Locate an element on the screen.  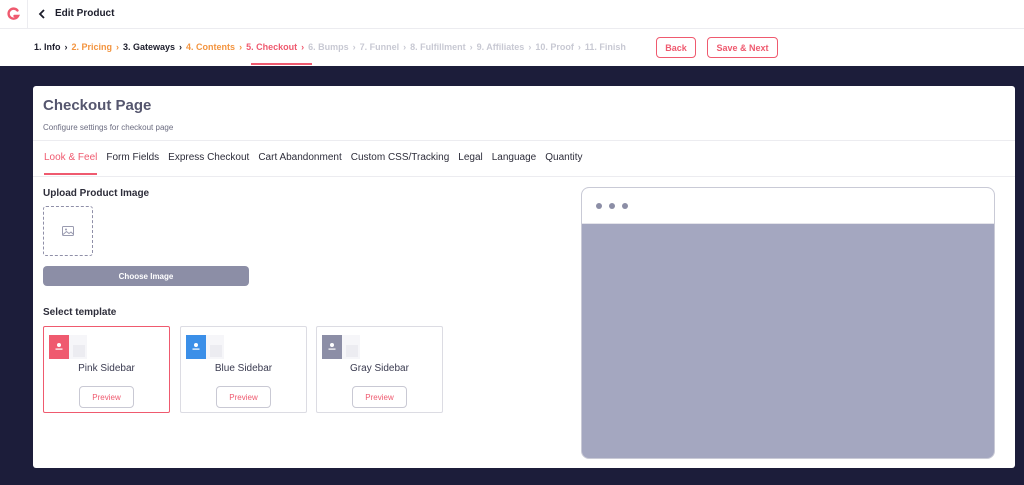
step-bumps: 6. Bumps › is located at coordinates (334, 47).